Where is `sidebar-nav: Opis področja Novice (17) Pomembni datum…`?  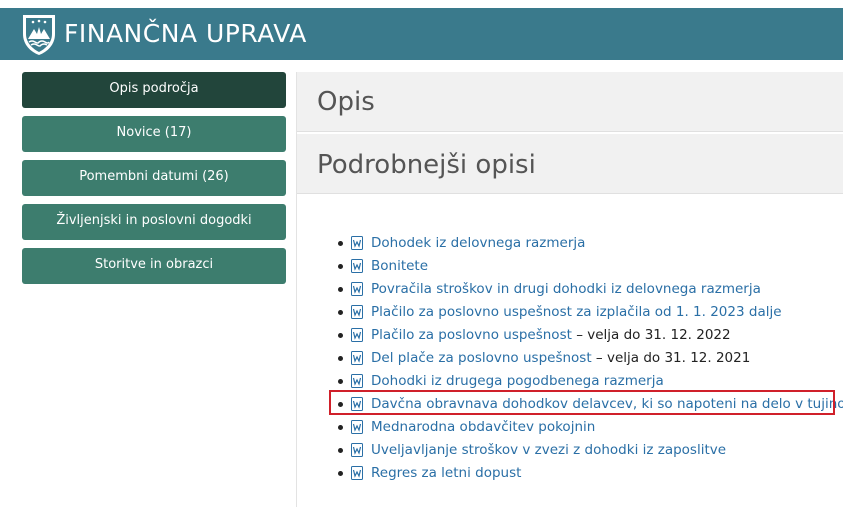
sidebar-nav: Opis področja Novice (17) Pomembni datum… is located at coordinates (154, 182).